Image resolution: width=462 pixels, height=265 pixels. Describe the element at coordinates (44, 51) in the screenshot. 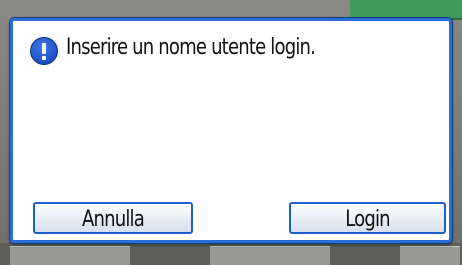

I see `info-icon` at that location.